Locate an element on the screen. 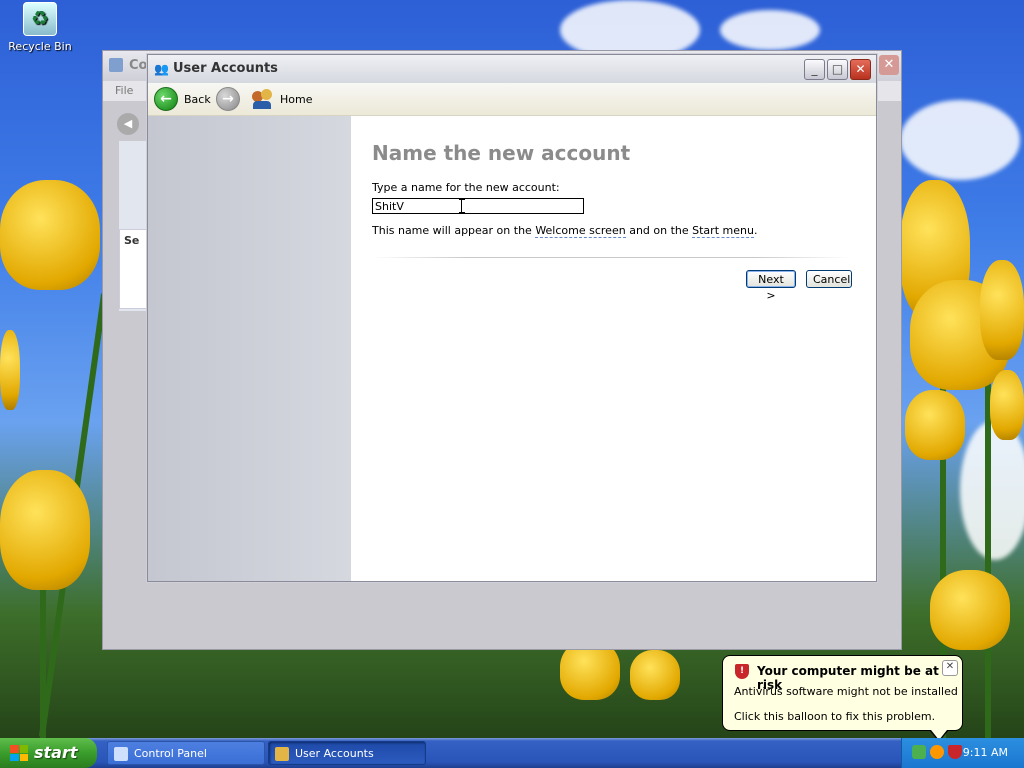  taskbar-item-label: User Accounts is located at coordinates (334, 753).